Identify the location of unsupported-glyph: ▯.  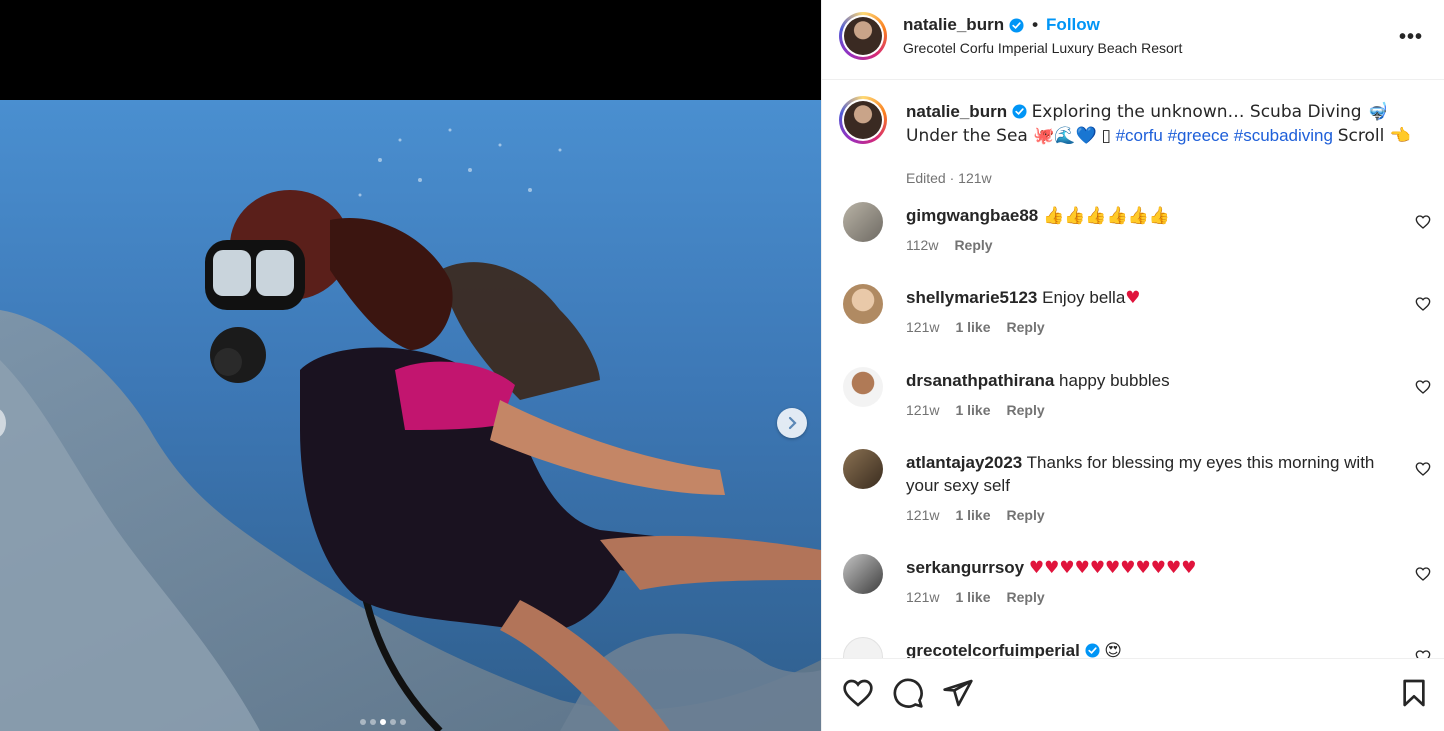
(1106, 136).